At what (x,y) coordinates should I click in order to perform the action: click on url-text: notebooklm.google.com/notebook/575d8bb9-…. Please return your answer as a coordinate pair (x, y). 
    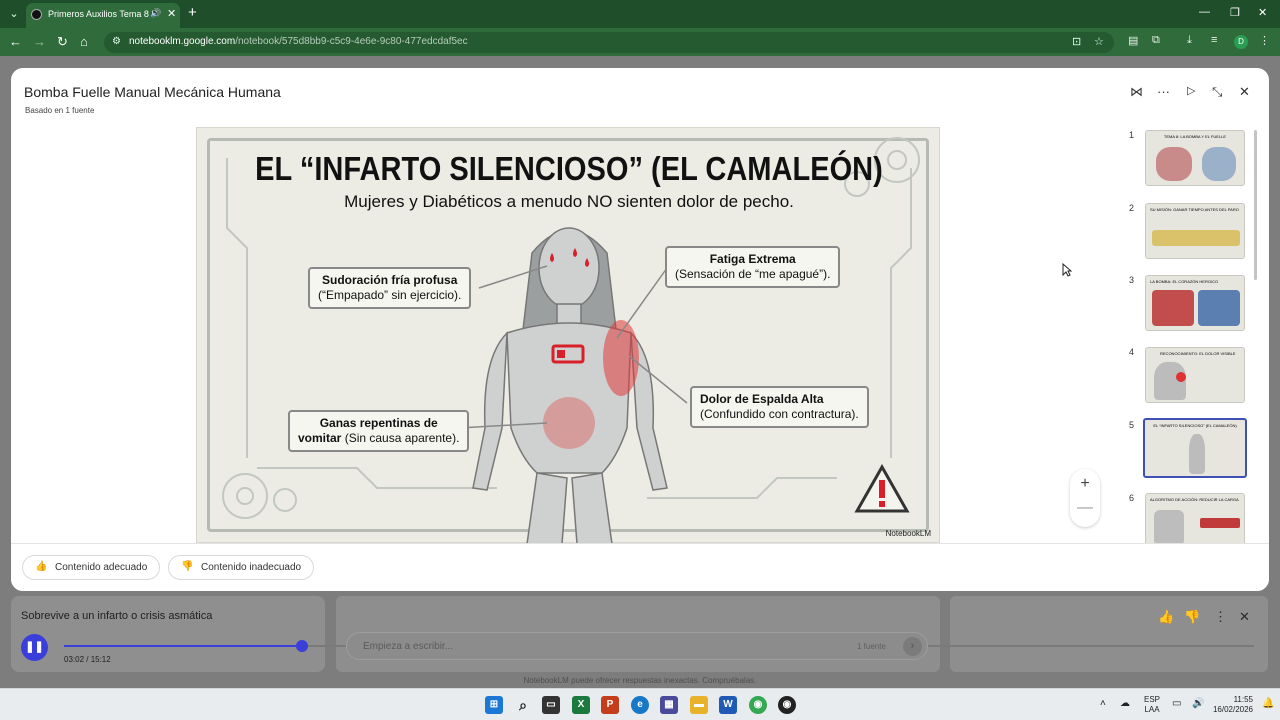
    Looking at the image, I should click on (298, 41).